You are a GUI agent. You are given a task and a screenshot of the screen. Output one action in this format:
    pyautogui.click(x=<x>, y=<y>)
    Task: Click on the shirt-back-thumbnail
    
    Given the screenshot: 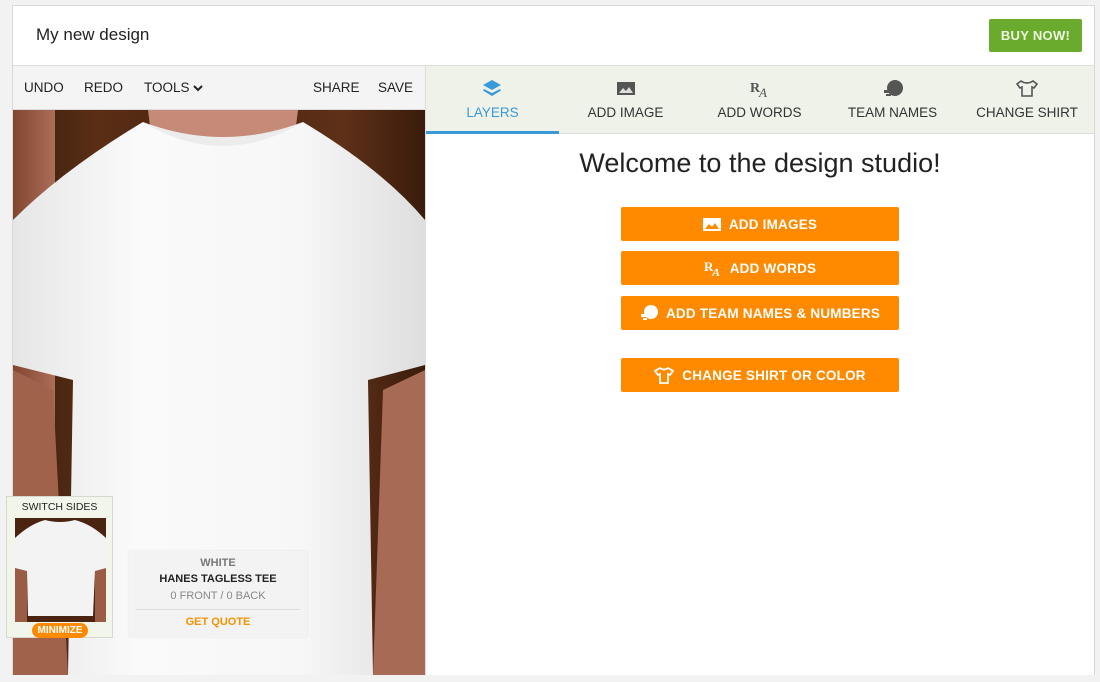 What is the action you would take?
    pyautogui.click(x=60, y=570)
    